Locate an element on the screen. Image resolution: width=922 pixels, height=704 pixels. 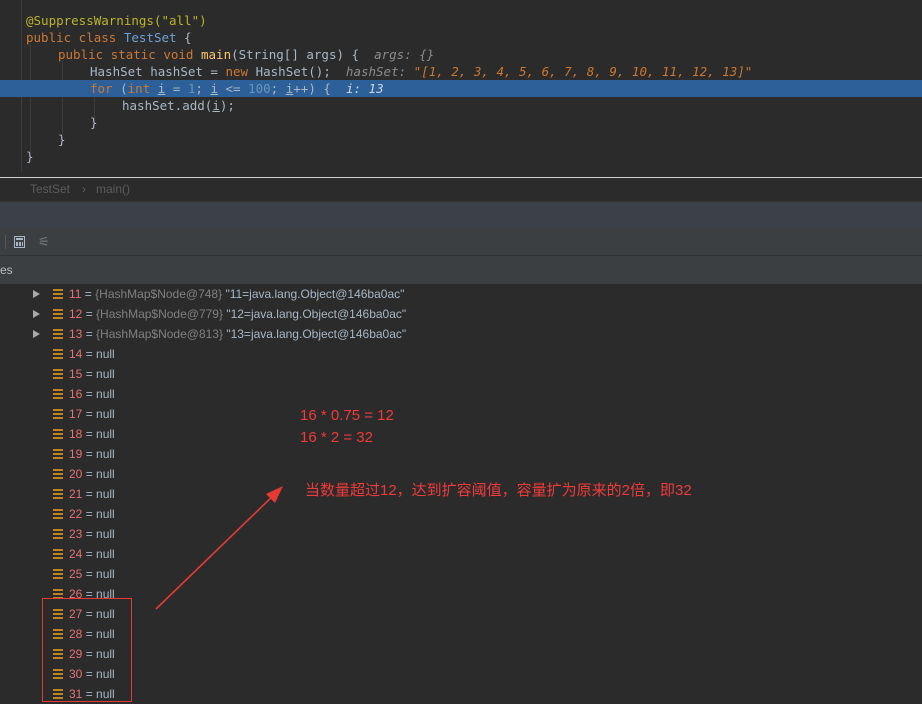
code-line-7: } is located at coordinates (461, 122).